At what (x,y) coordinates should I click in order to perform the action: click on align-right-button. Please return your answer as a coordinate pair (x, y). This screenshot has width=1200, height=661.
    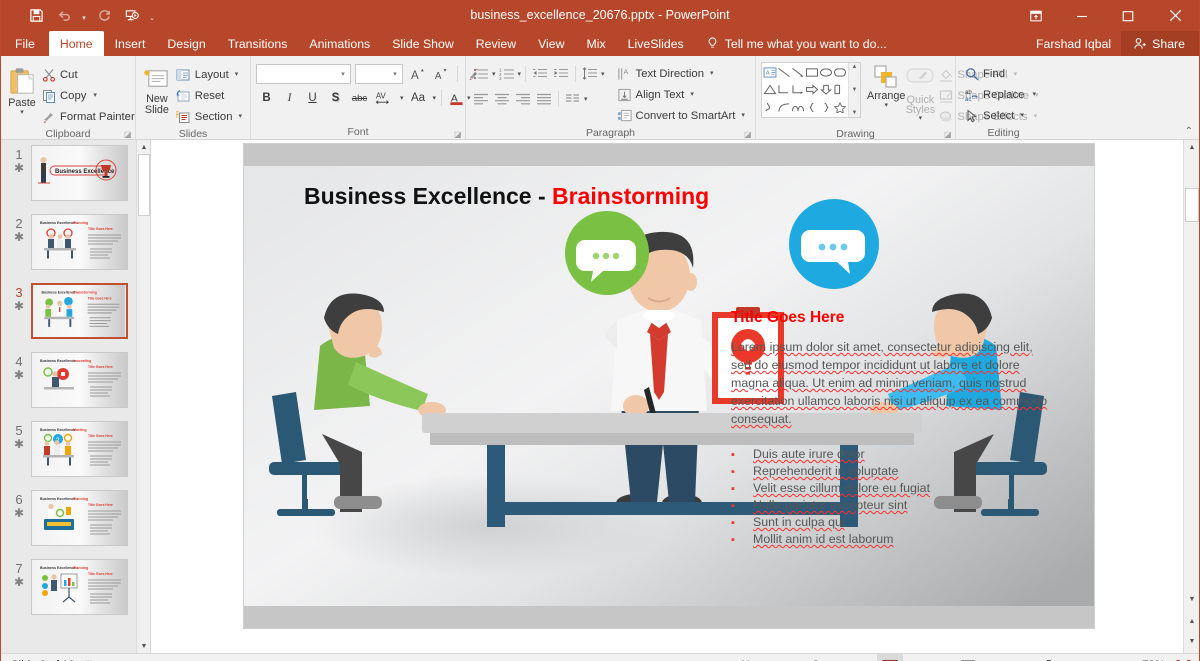
    Looking at the image, I should click on (523, 99).